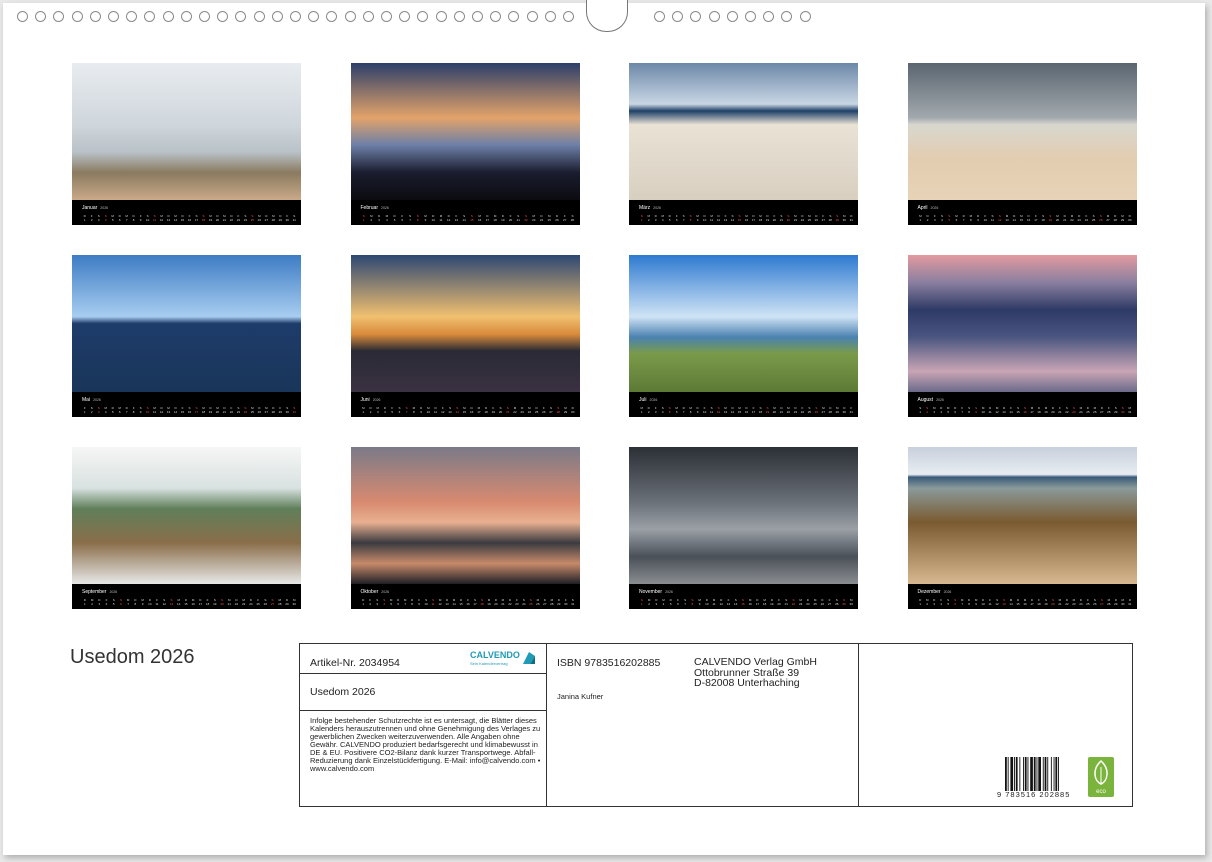 The height and width of the screenshot is (862, 1212). I want to click on calendar-day: M 3, so click(934, 410).